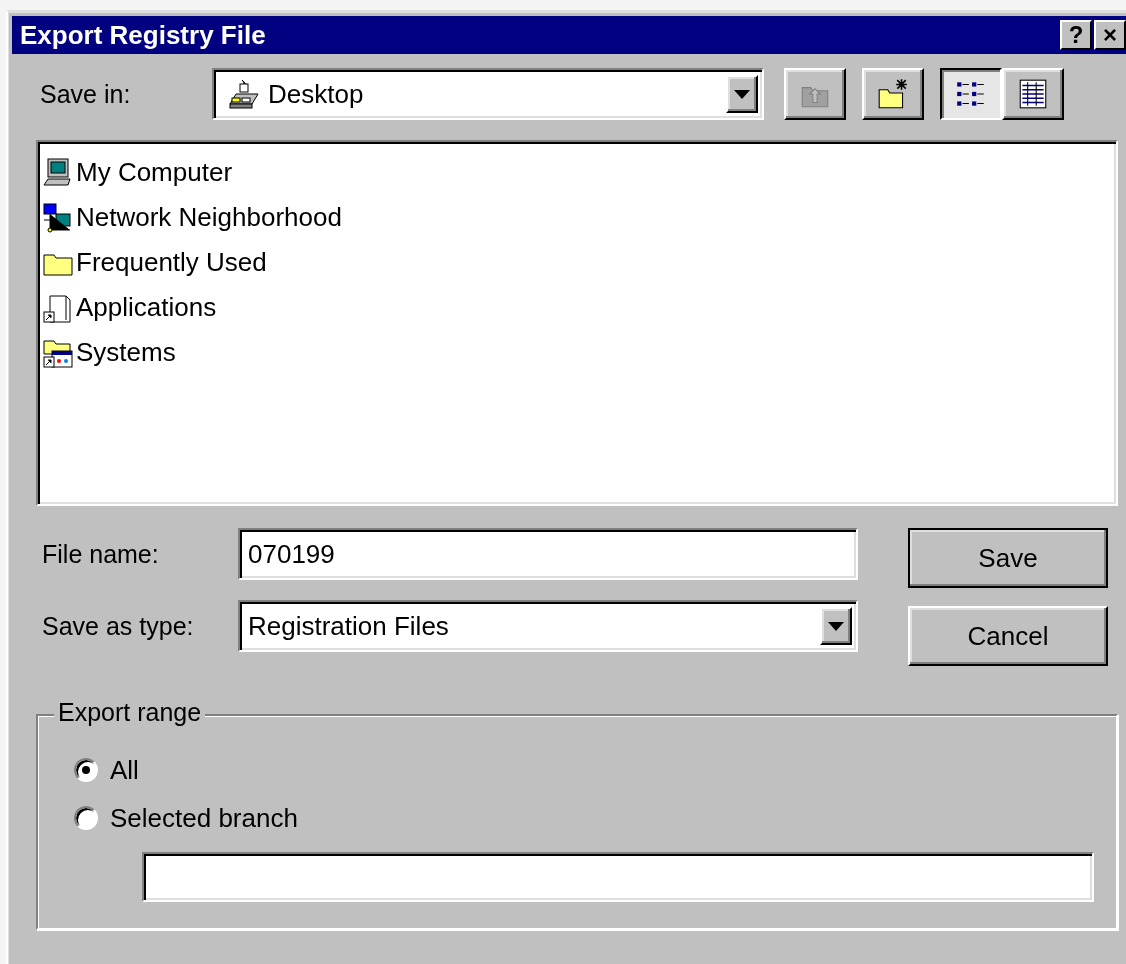 The width and height of the screenshot is (1126, 964). What do you see at coordinates (86, 94) in the screenshot?
I see `save-in-label: Save in:` at bounding box center [86, 94].